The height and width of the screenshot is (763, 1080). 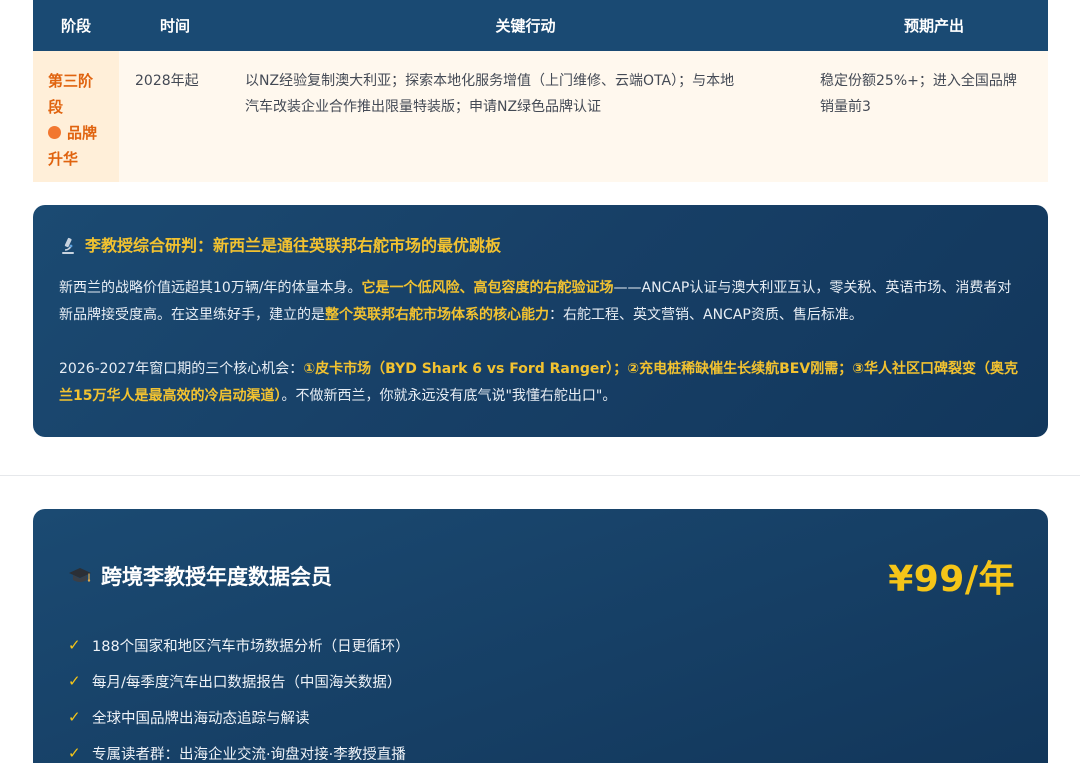 I want to click on phase-name-line1: 品牌, so click(x=82, y=133).